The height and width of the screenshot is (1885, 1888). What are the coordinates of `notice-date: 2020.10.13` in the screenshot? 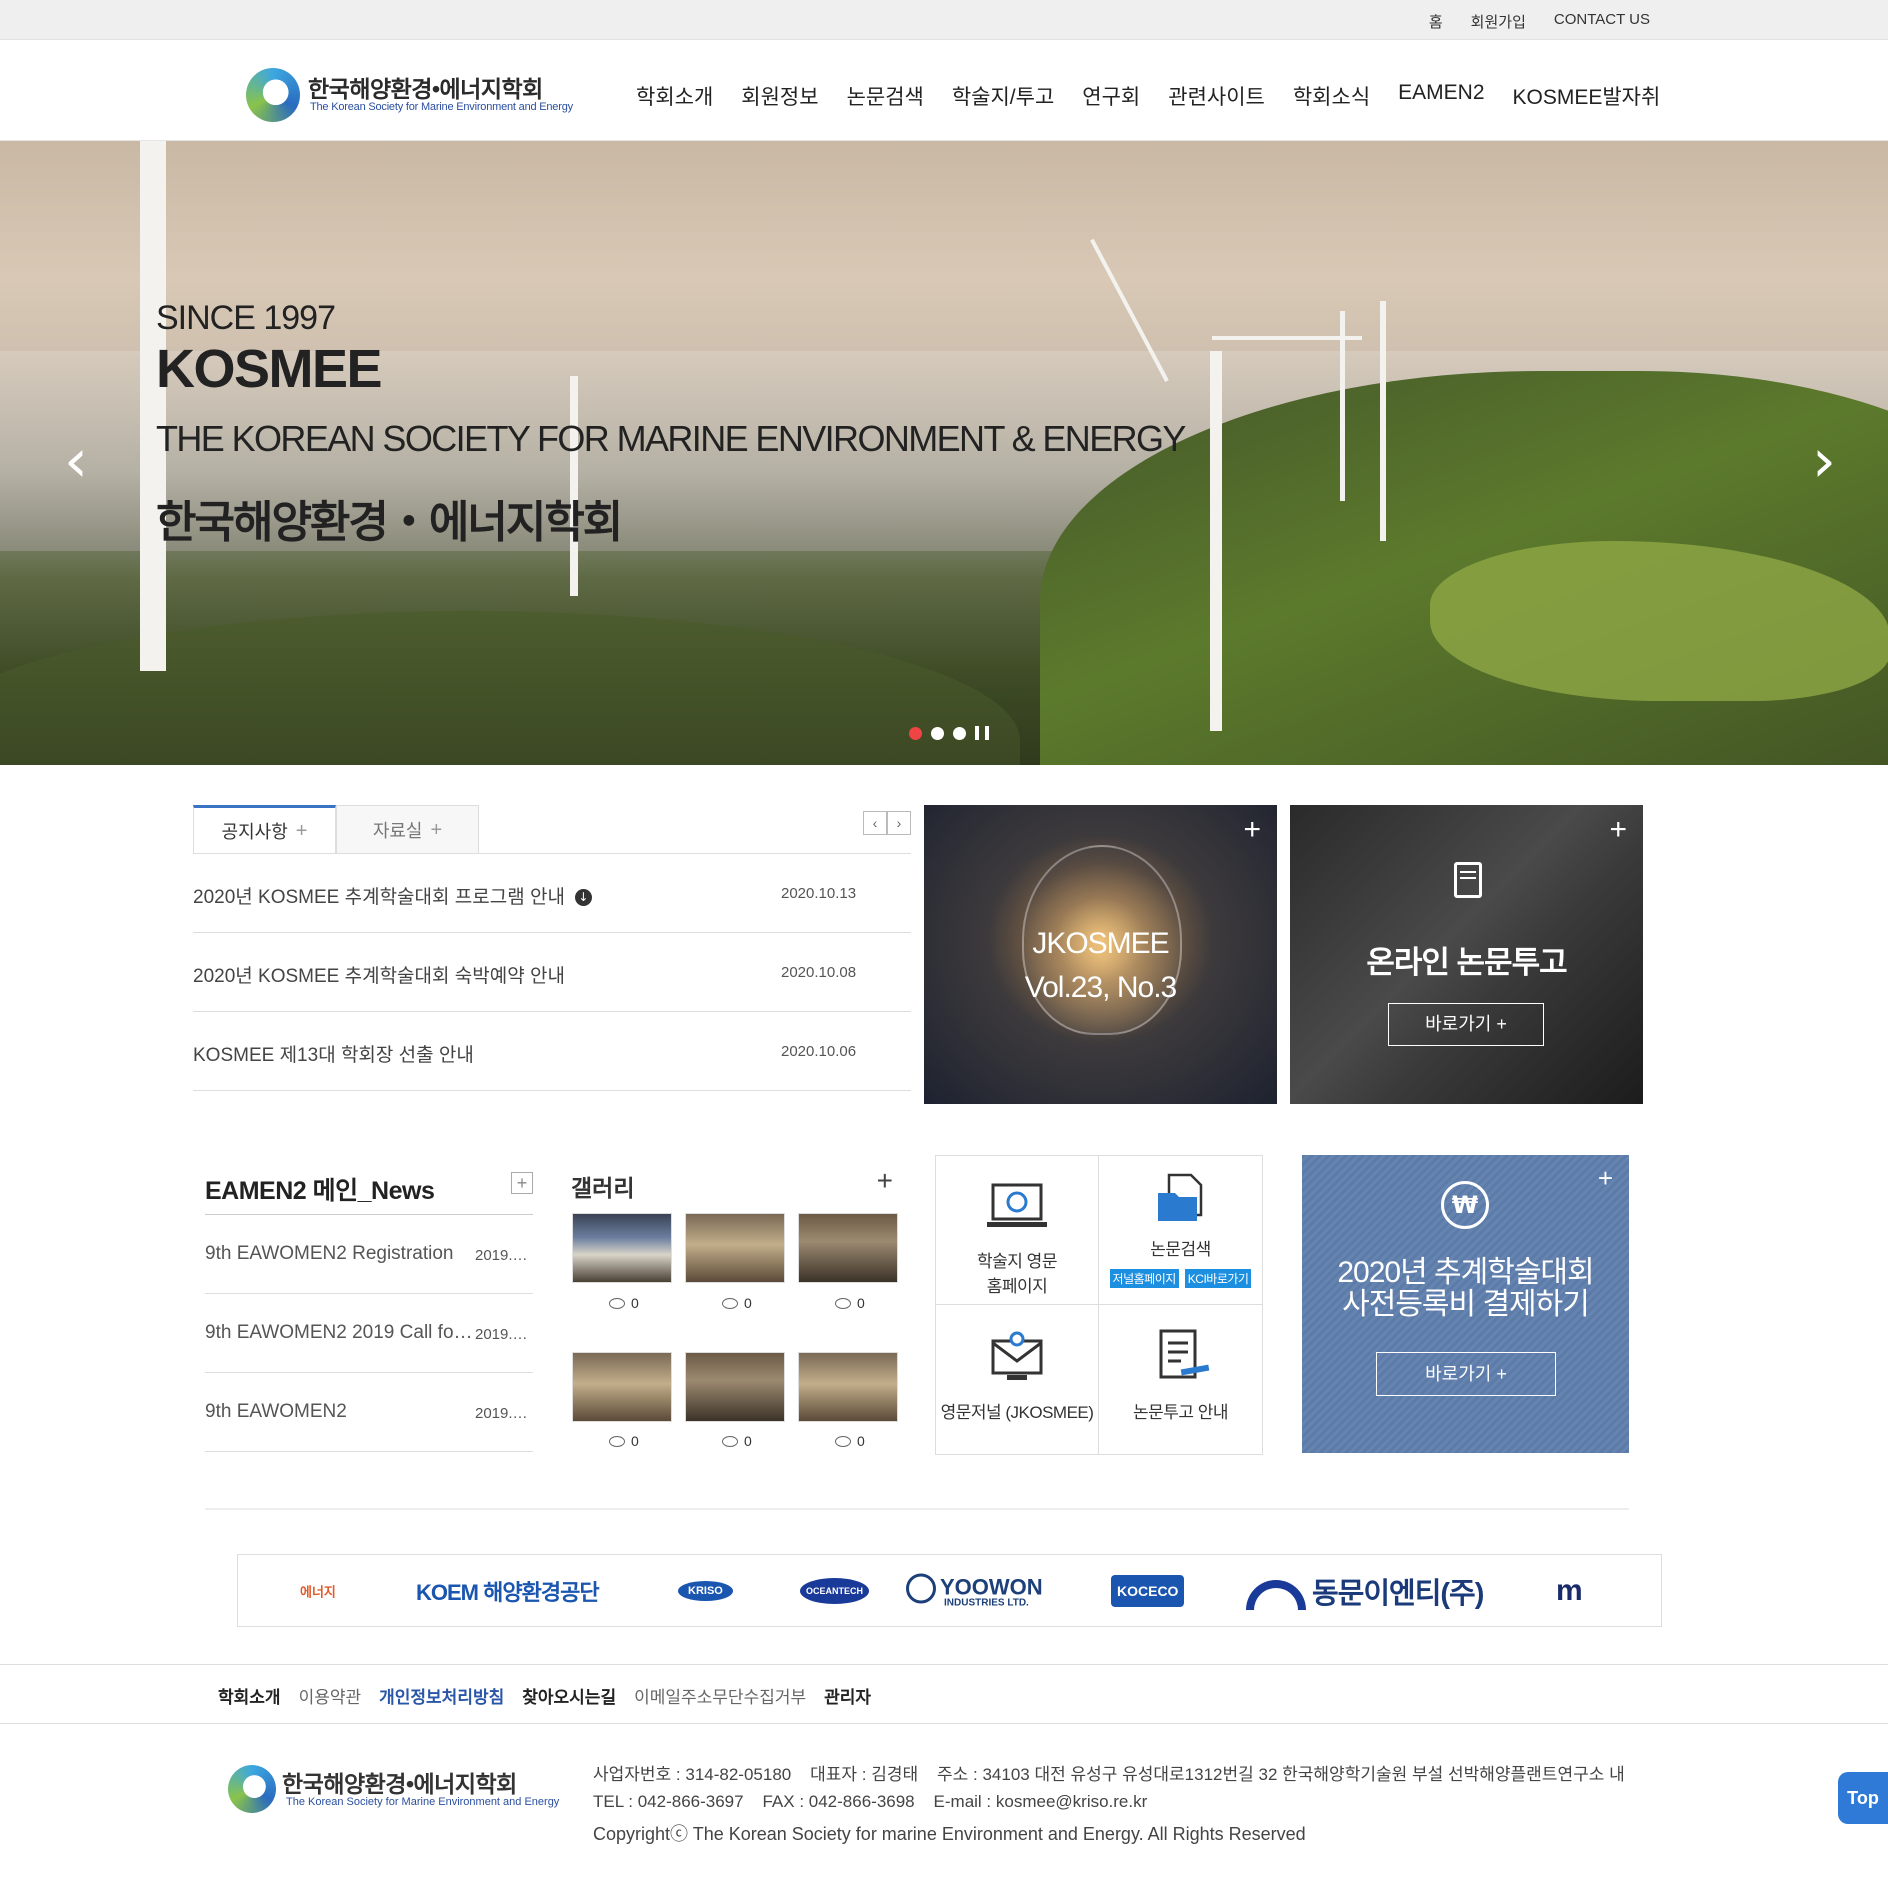 It's located at (819, 893).